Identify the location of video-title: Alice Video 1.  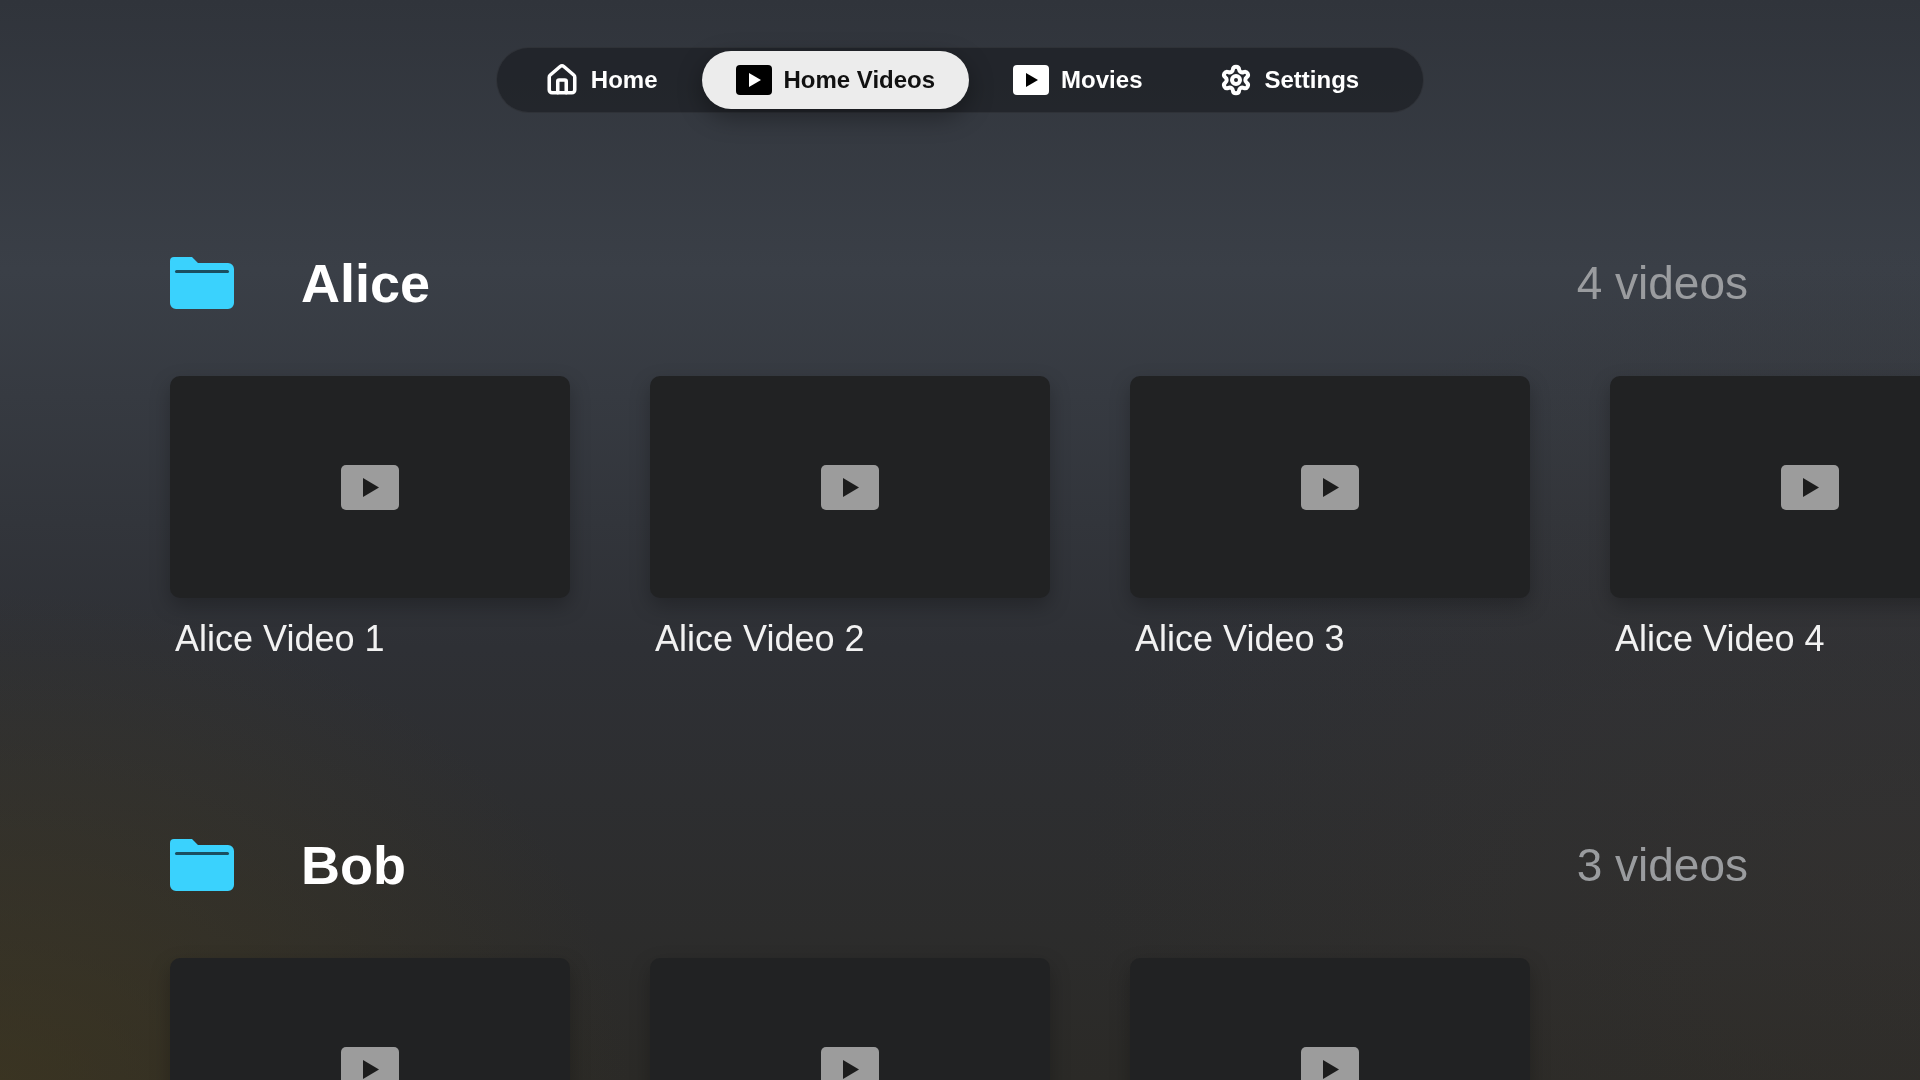
(280, 639).